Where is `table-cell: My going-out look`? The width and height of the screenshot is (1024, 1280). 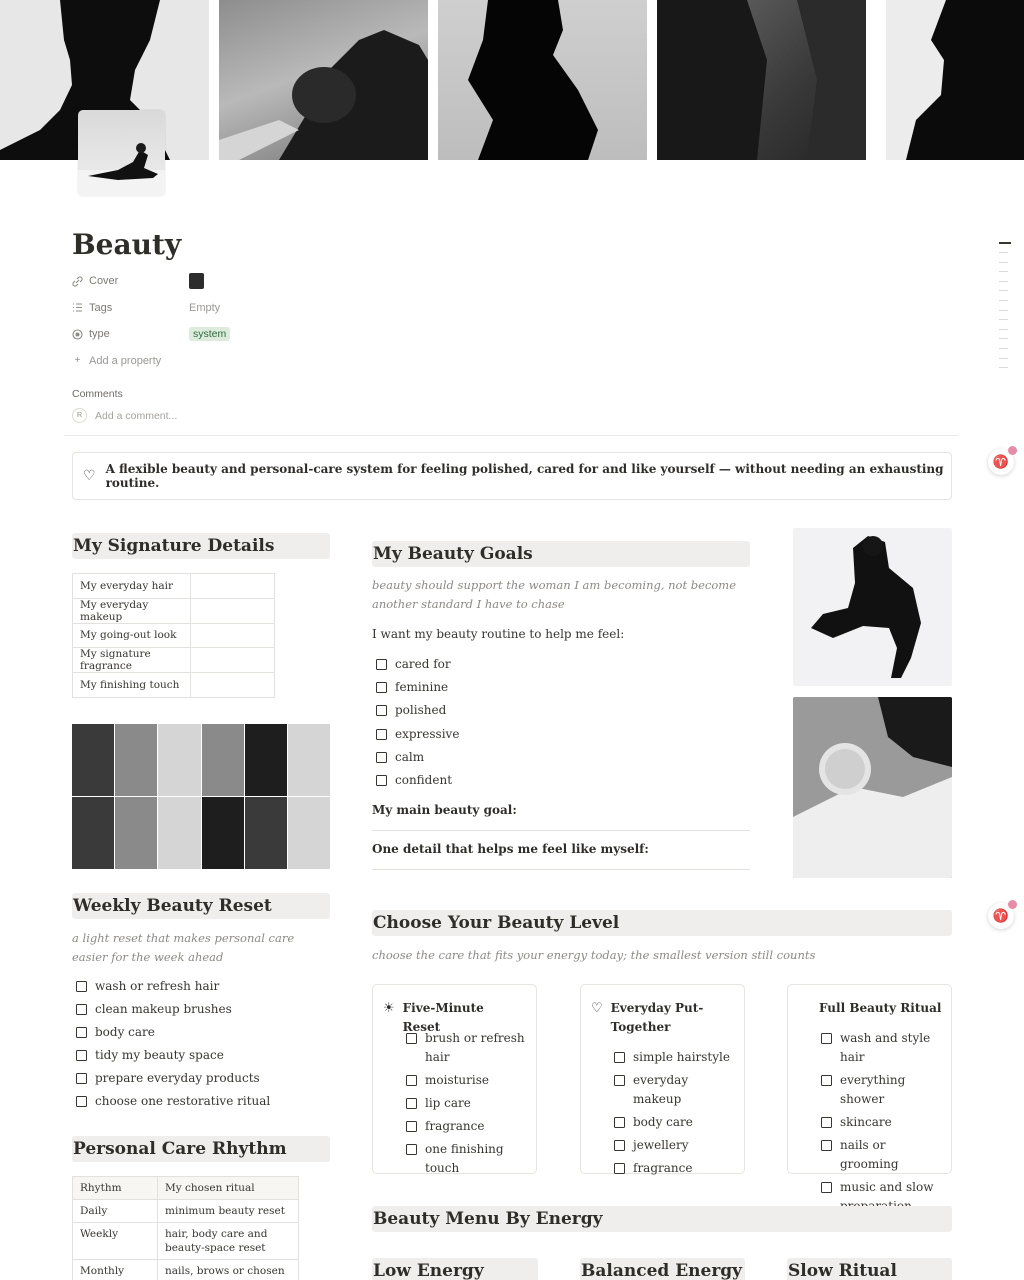
table-cell: My going-out look is located at coordinates (131, 635).